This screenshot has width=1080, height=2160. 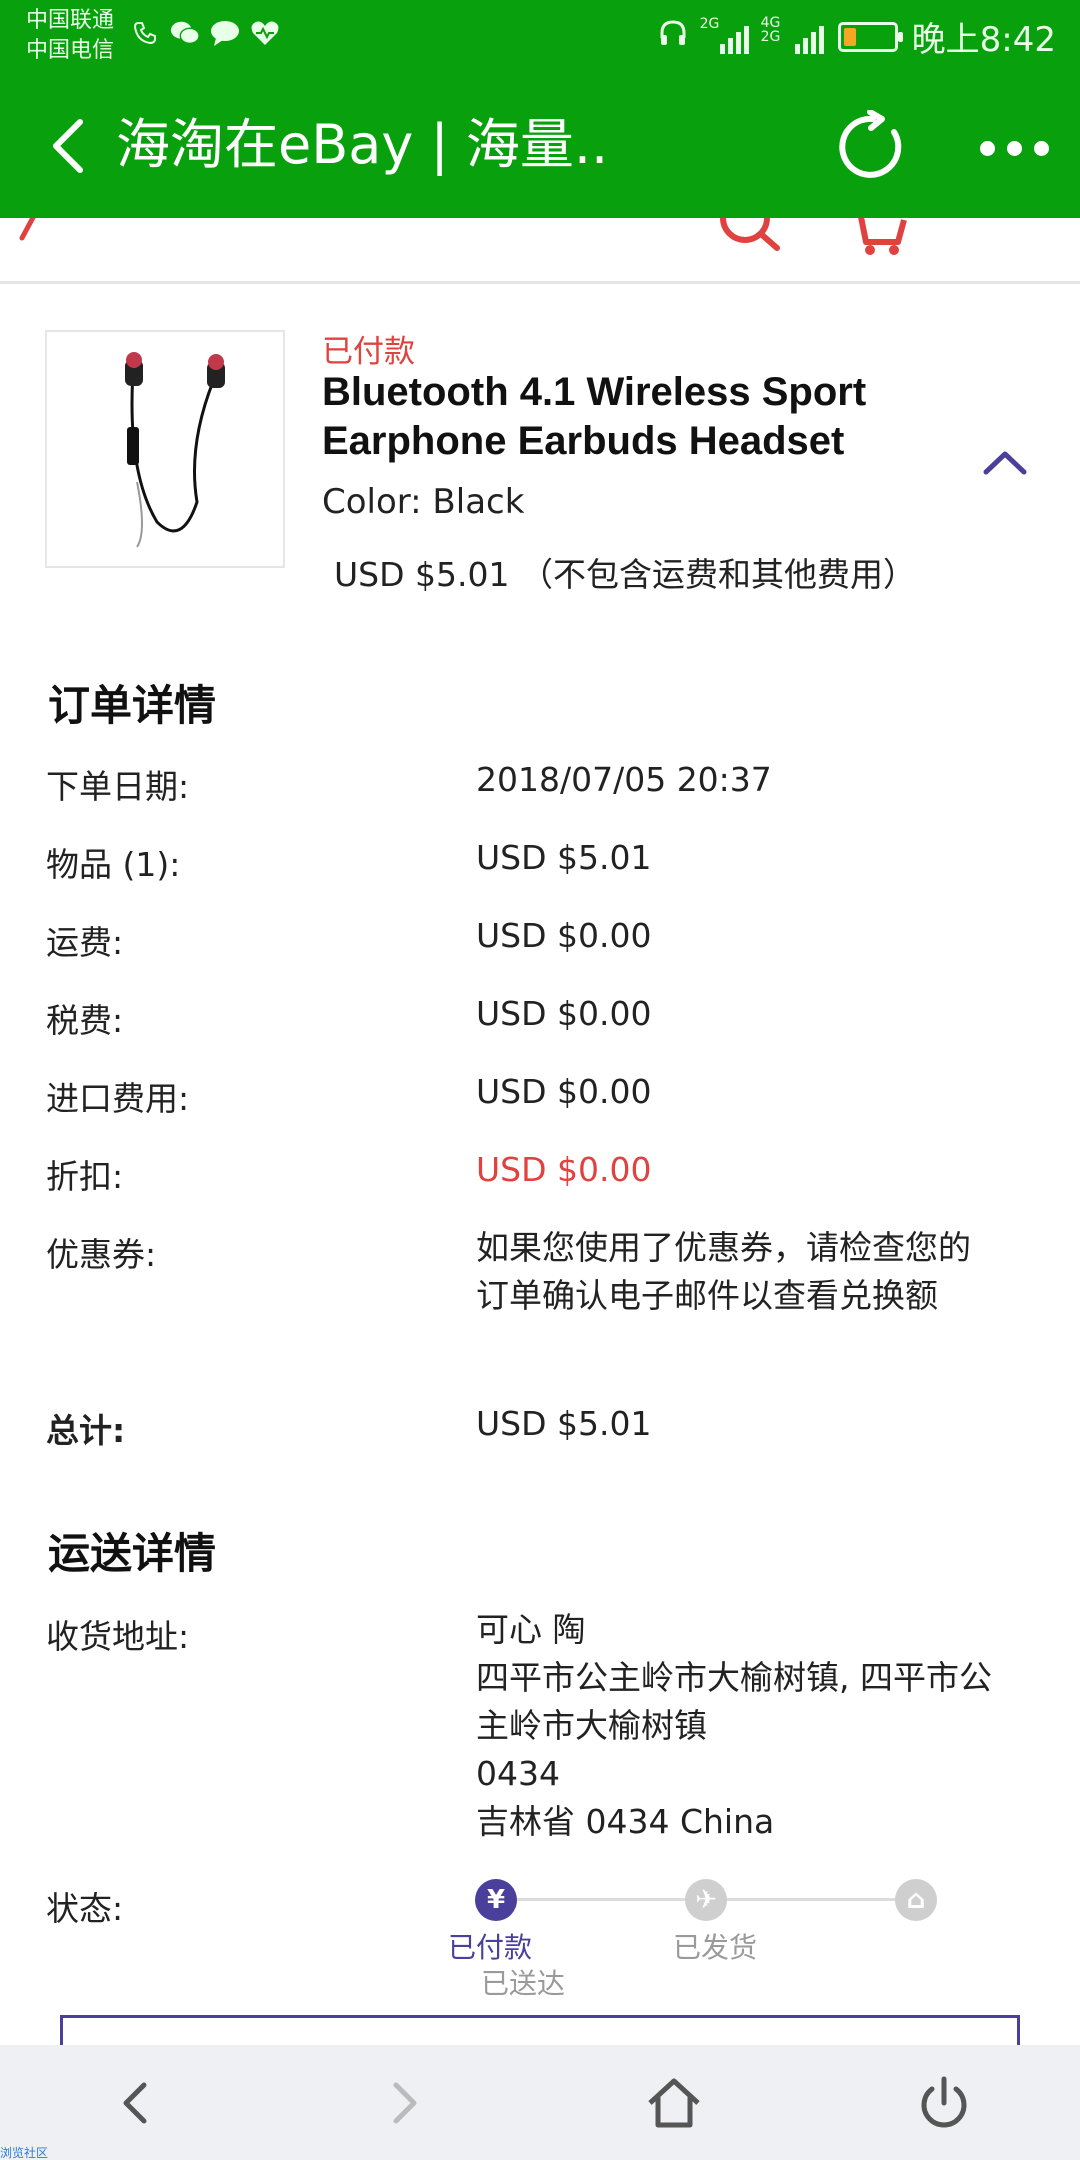 I want to click on tax-value: USD $0.00, so click(x=564, y=1013).